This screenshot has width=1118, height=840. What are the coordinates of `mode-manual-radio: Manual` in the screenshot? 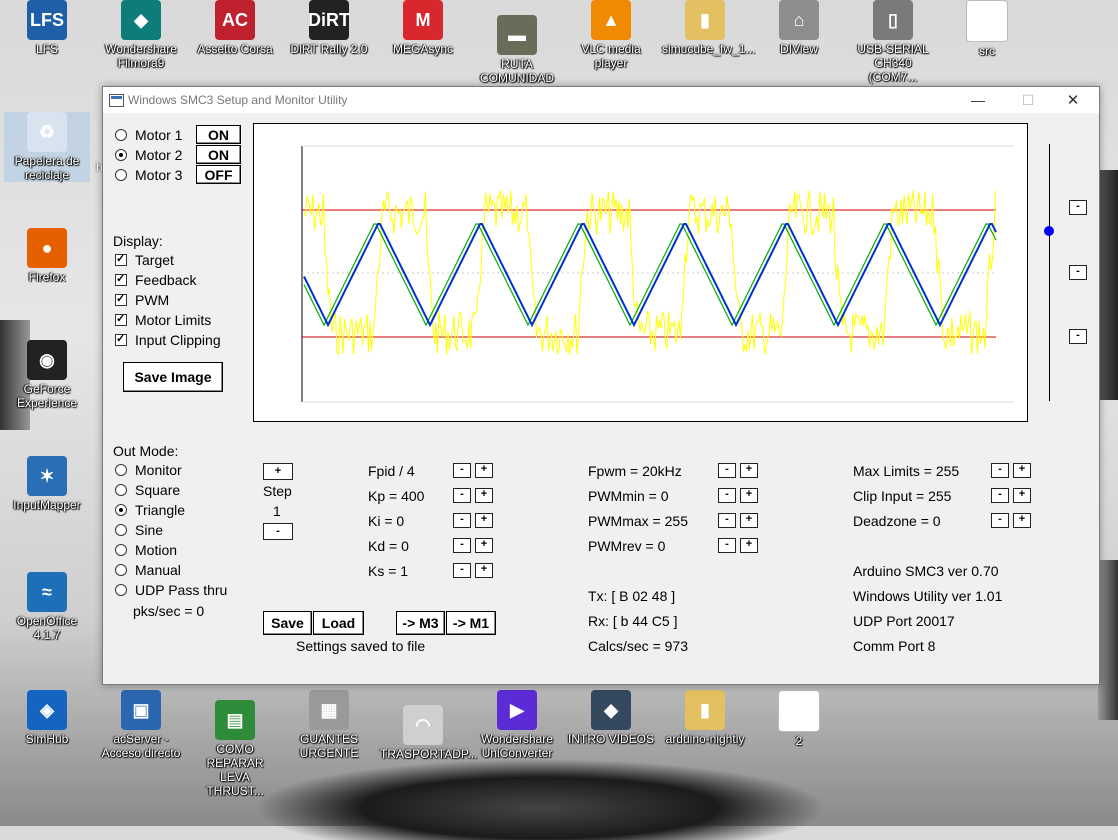 It's located at (148, 570).